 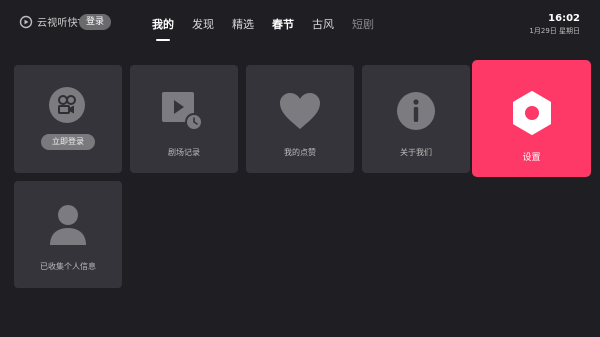 What do you see at coordinates (300, 152) in the screenshot?
I see `likes-label: 我的点赞` at bounding box center [300, 152].